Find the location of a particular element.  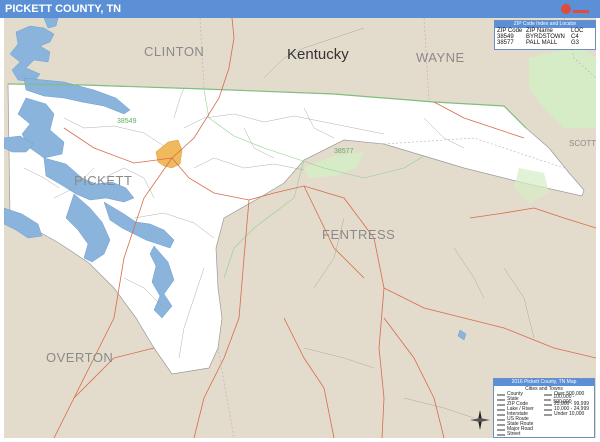

label-overton: OVERTON is located at coordinates (79, 357).